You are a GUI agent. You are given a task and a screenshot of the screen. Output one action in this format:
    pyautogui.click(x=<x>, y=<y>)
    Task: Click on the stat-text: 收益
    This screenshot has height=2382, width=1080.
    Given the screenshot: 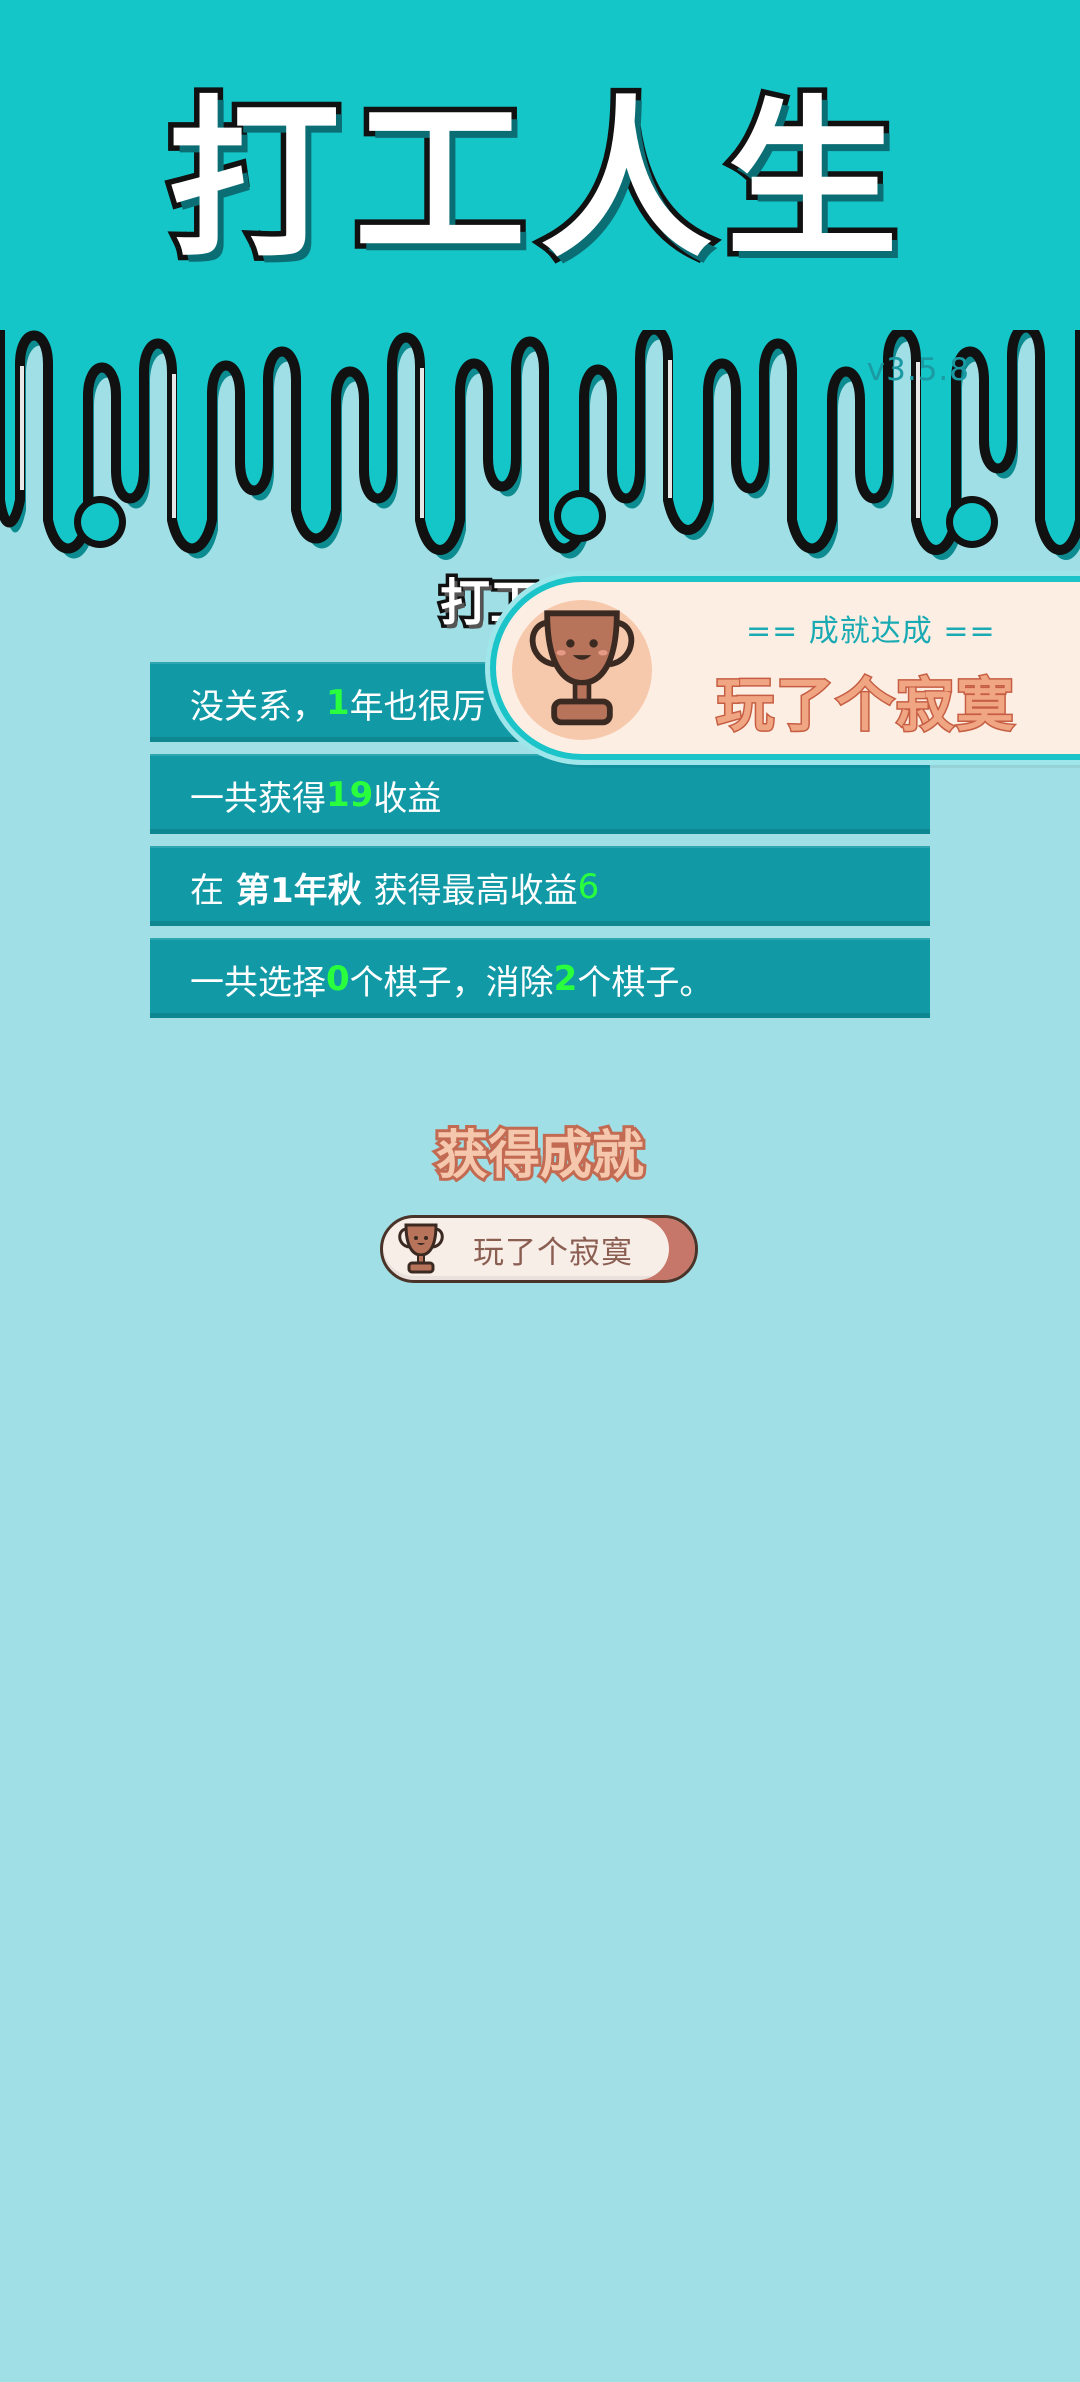 What is the action you would take?
    pyautogui.click(x=407, y=798)
    